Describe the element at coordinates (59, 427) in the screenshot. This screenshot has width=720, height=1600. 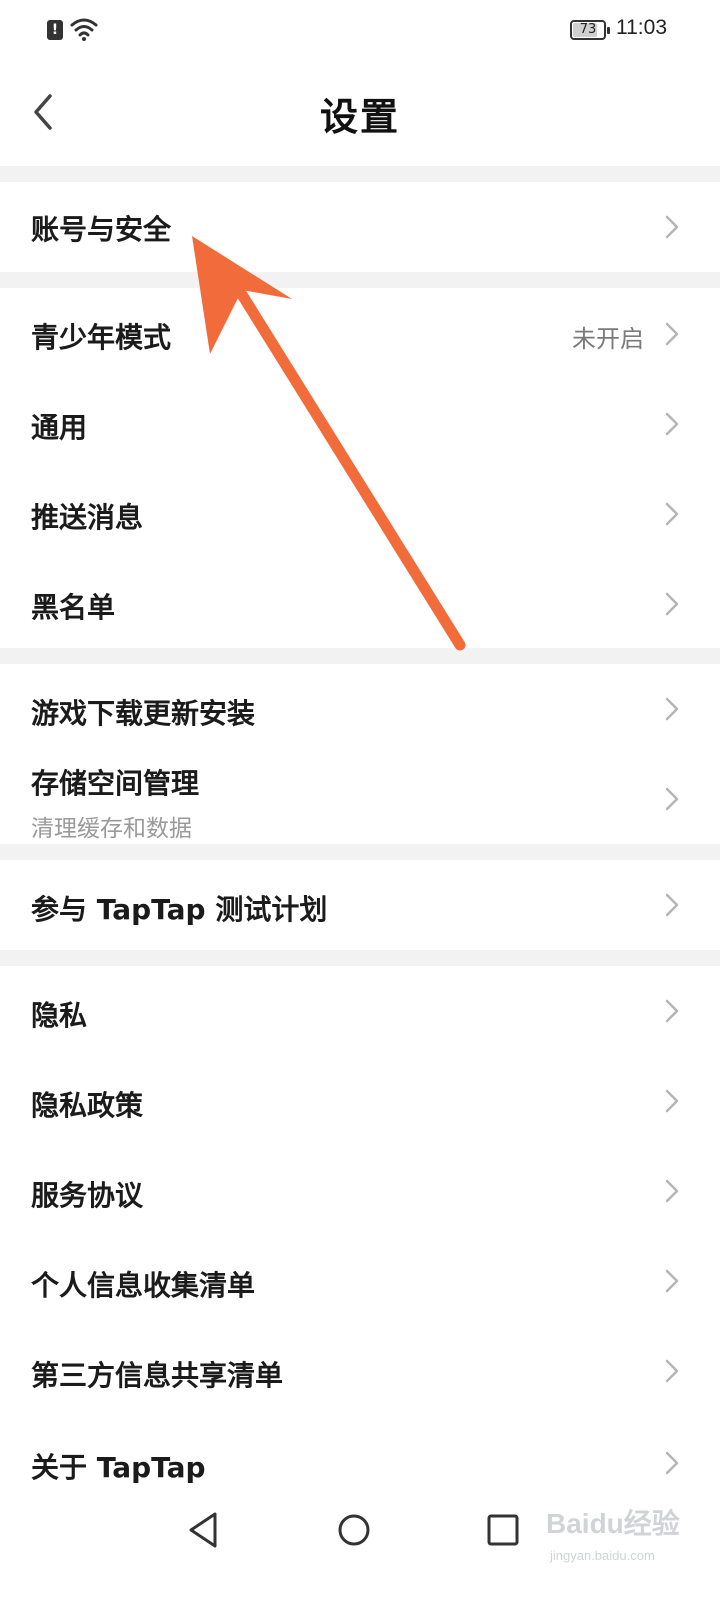
I see `settings-item-label: 通用` at that location.